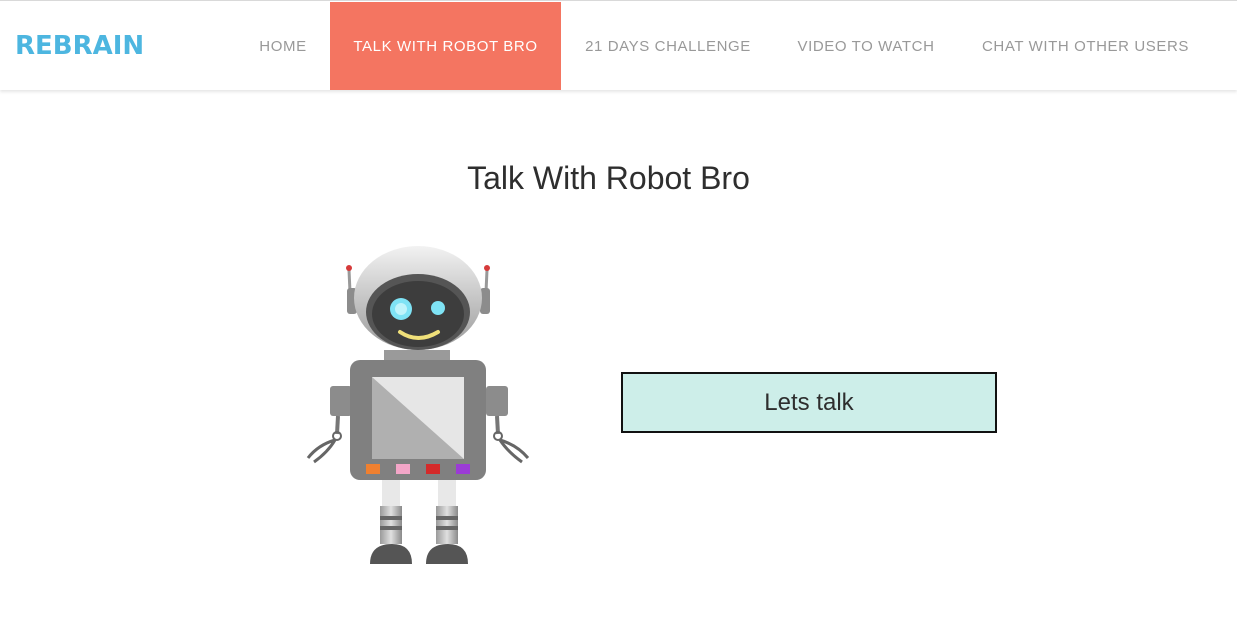  What do you see at coordinates (668, 46) in the screenshot?
I see `nav-item-21-days-challenge: 21 DAYS CHALLENGE` at bounding box center [668, 46].